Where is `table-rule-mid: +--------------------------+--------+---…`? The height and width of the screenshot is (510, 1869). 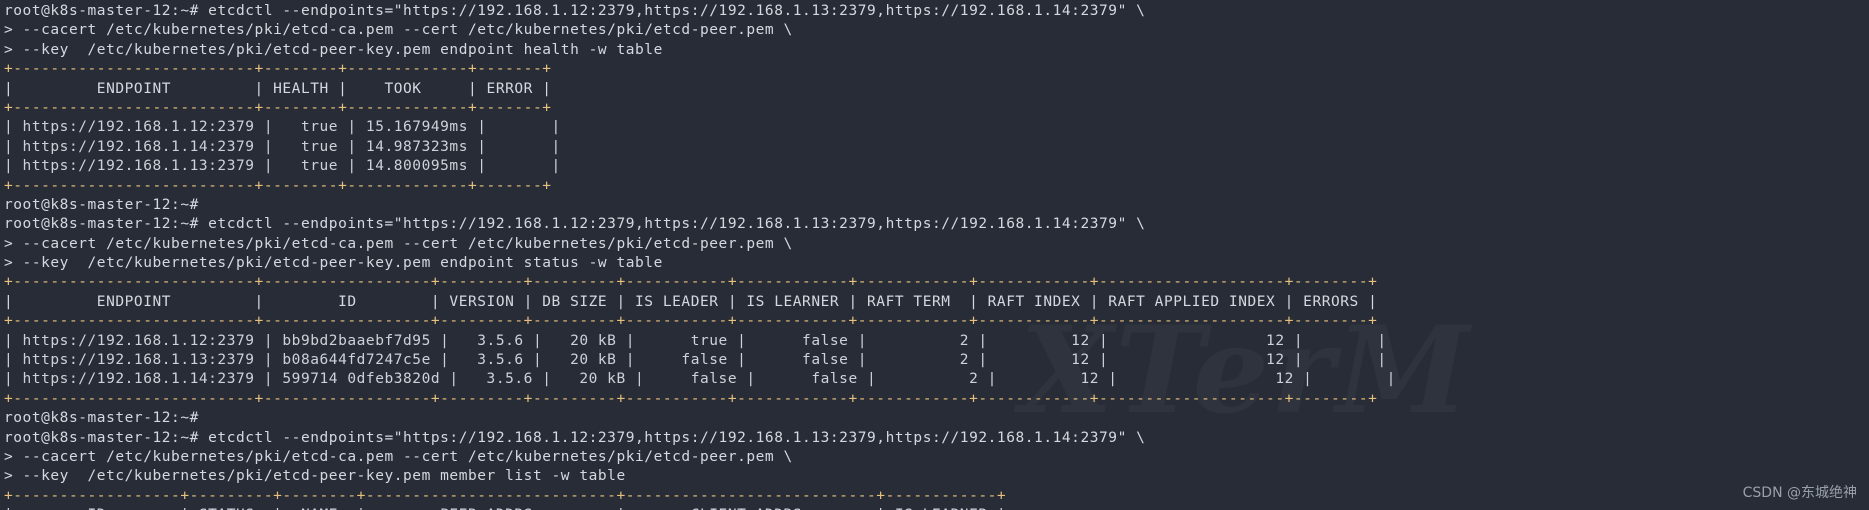
table-rule-mid: +--------------------------+--------+---… is located at coordinates (278, 107).